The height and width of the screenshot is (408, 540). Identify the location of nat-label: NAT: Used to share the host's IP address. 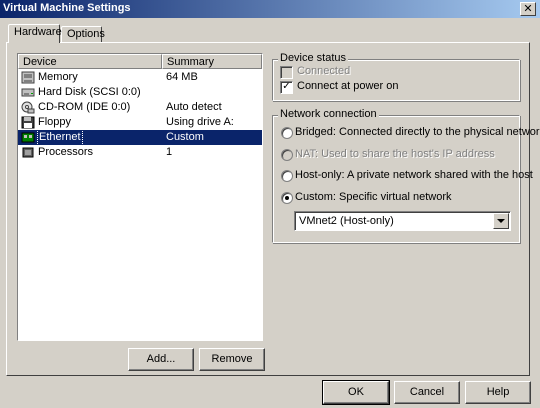
(395, 154).